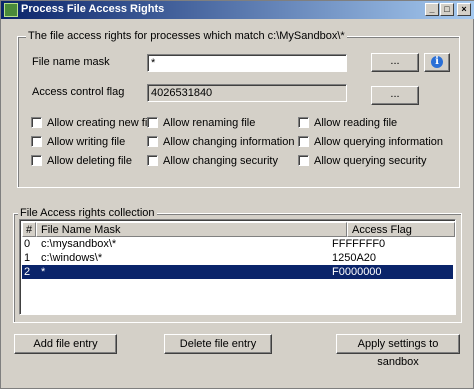 The image size is (474, 389). What do you see at coordinates (101, 123) in the screenshot?
I see `checkbox-label: Allow creating new file` at bounding box center [101, 123].